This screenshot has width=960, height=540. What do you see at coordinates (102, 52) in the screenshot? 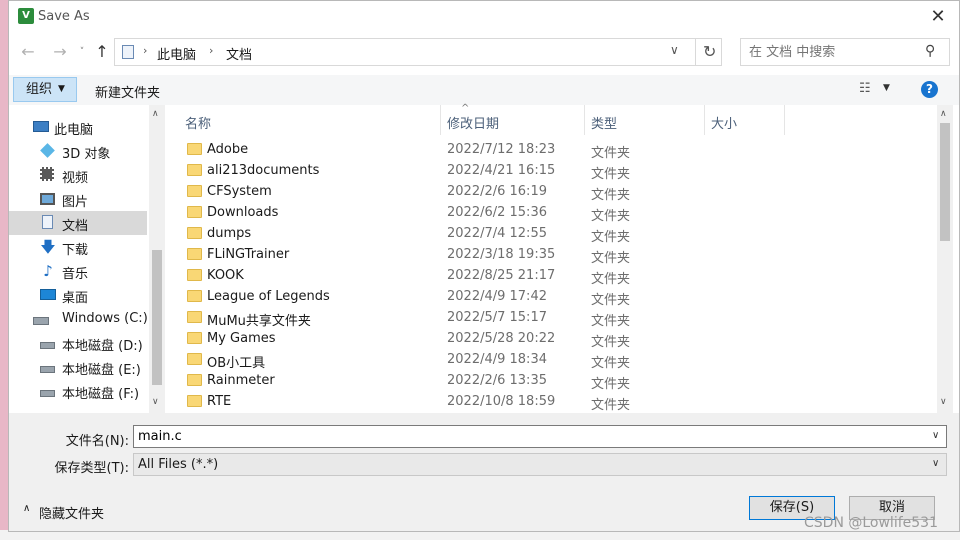
I see `up-arrow-icon: ↑` at bounding box center [102, 52].